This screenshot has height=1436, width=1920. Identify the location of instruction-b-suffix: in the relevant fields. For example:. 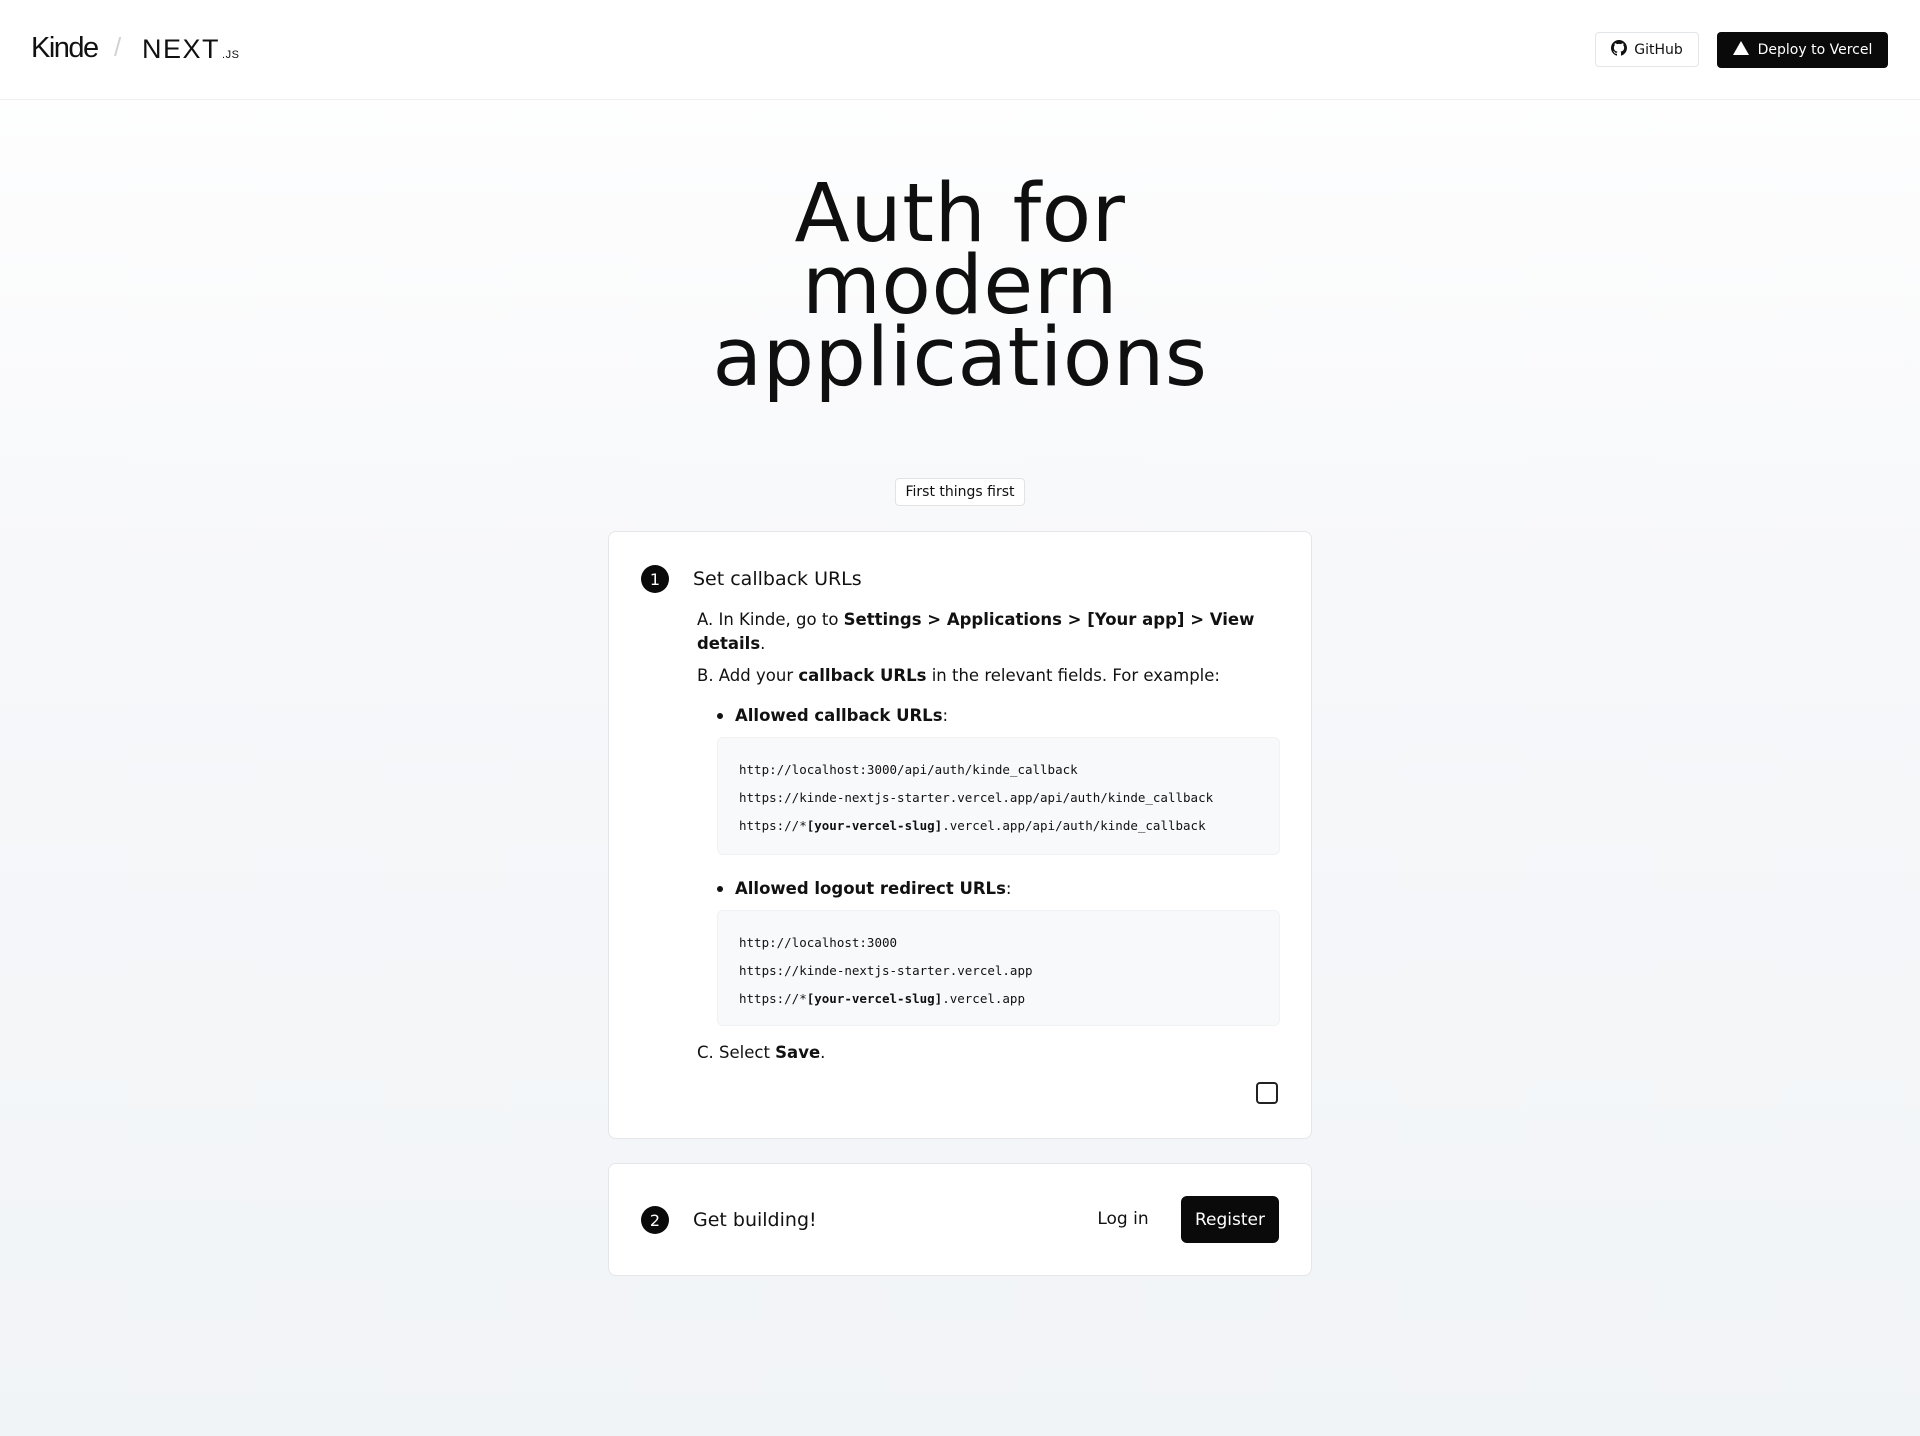
(1073, 675).